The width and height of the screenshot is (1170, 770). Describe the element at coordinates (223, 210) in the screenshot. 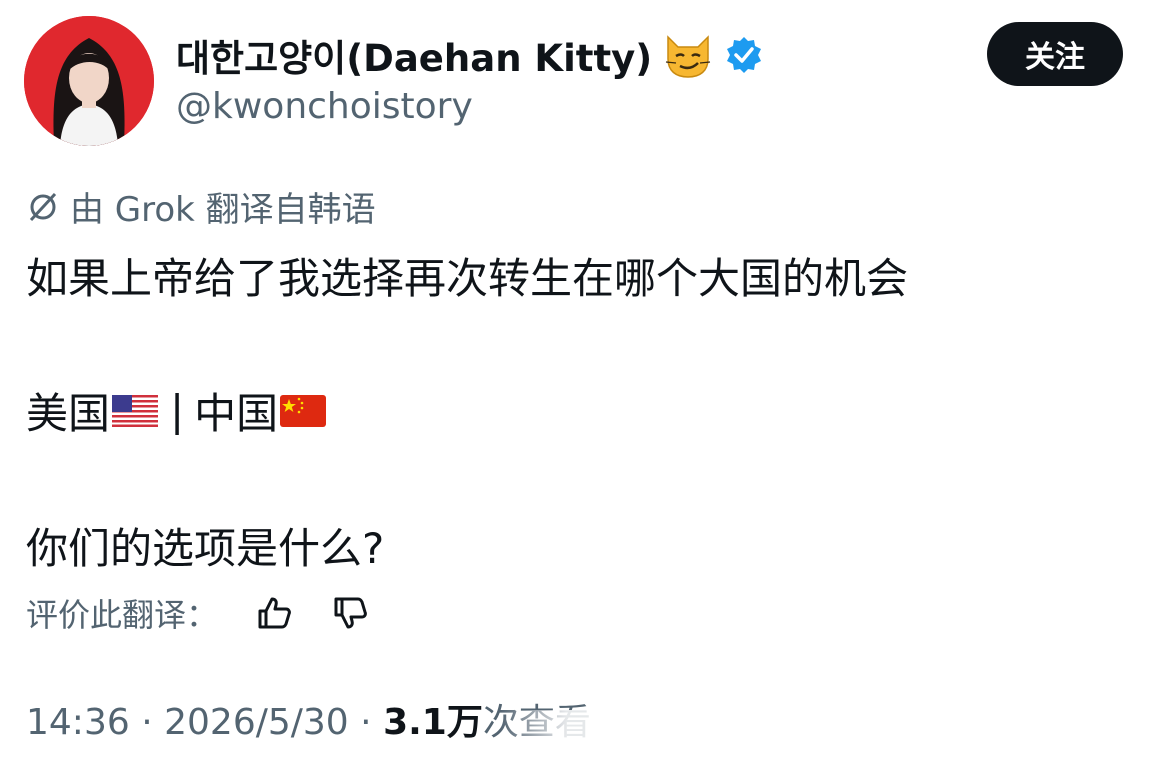

I see `translation-note-text: 由 Grok 翻译自韩语` at that location.